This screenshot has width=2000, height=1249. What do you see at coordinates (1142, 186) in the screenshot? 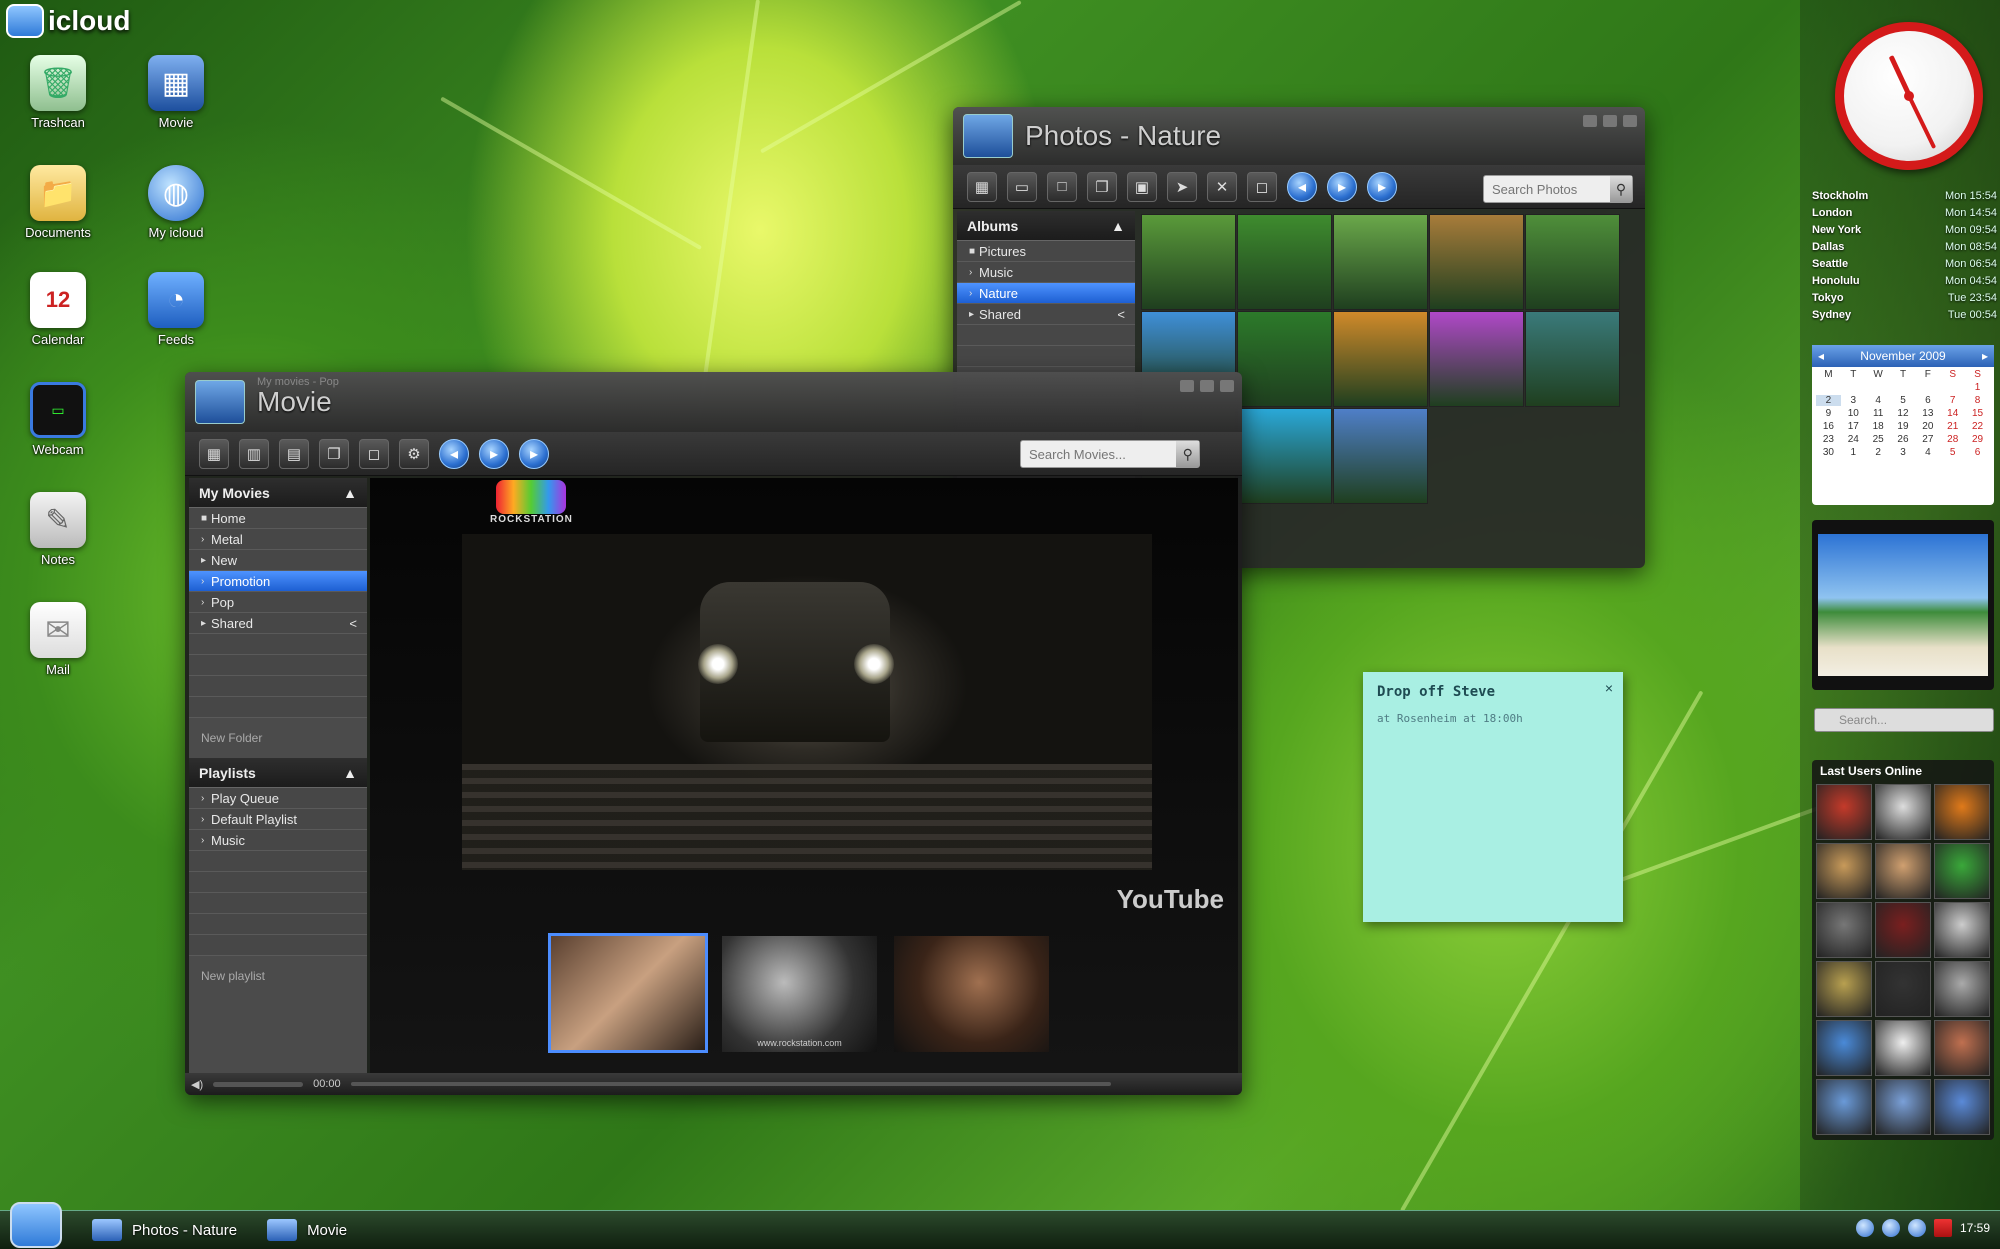
I see `image-icon: ▣` at bounding box center [1142, 186].